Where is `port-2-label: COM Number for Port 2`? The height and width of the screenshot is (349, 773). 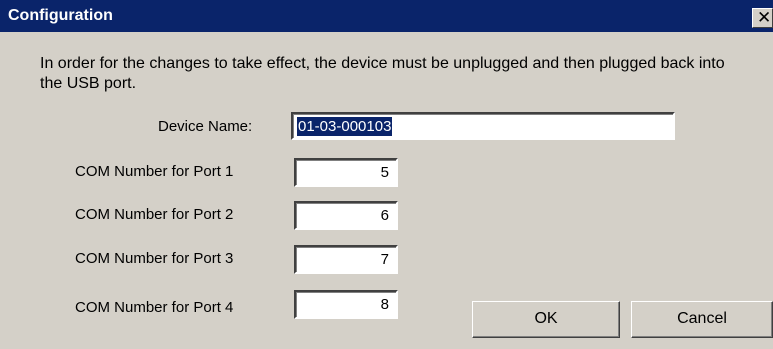
port-2-label: COM Number for Port 2 is located at coordinates (154, 214).